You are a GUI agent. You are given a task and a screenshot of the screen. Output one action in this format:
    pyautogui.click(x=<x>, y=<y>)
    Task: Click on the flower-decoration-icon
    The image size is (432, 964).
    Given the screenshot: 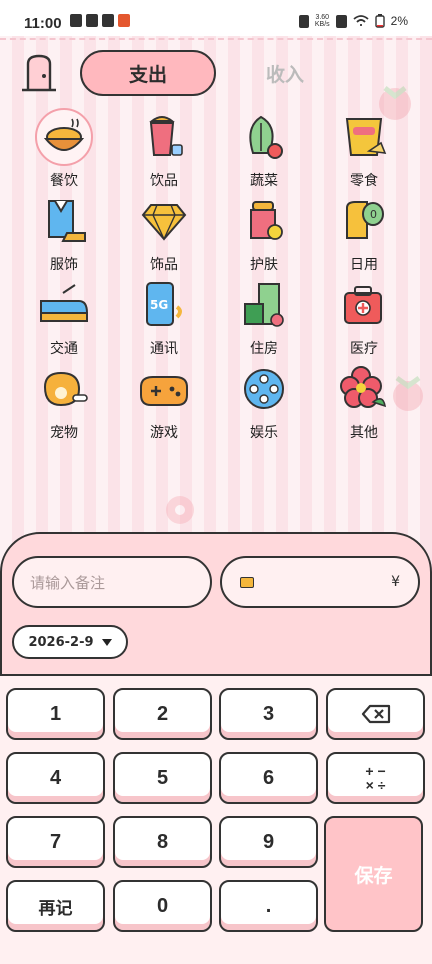 What is the action you would take?
    pyautogui.click(x=180, y=510)
    